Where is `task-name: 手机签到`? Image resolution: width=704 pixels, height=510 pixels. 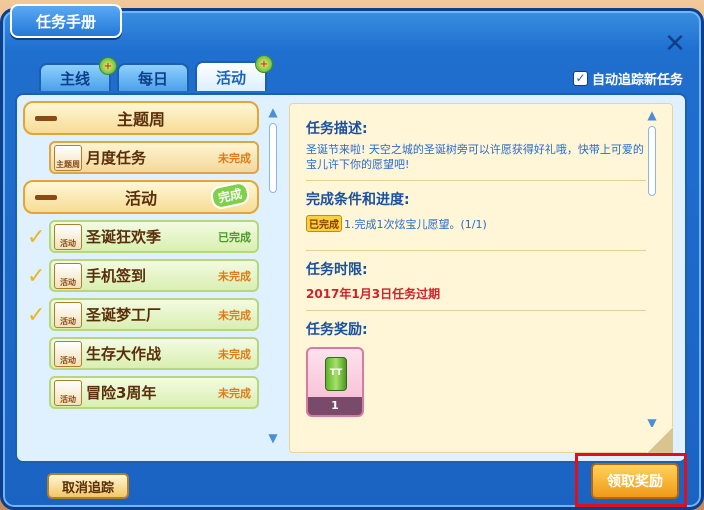 task-name: 手机签到 is located at coordinates (116, 276).